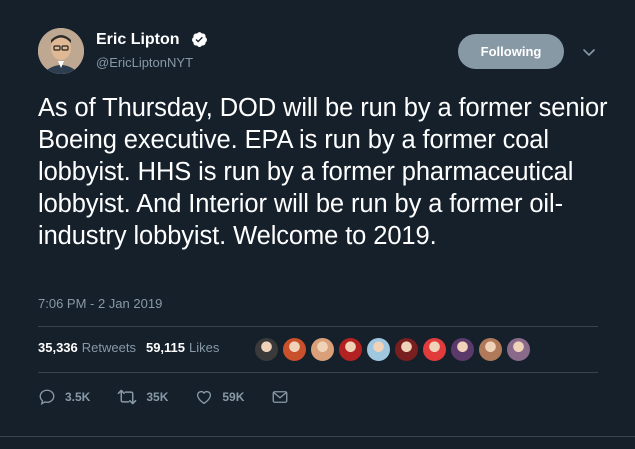 Image resolution: width=635 pixels, height=449 pixels. Describe the element at coordinates (127, 397) in the screenshot. I see `retweet-icon` at that location.